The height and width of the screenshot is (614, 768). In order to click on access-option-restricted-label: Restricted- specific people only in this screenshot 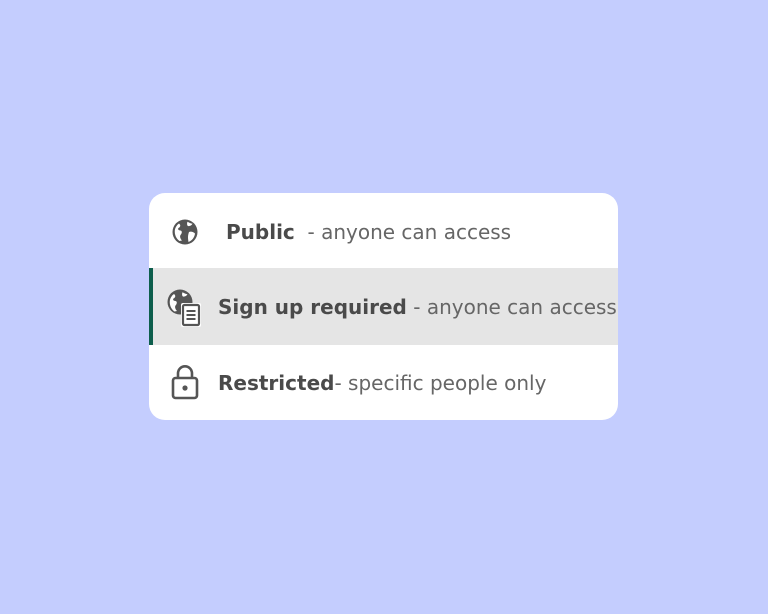, I will do `click(382, 383)`.